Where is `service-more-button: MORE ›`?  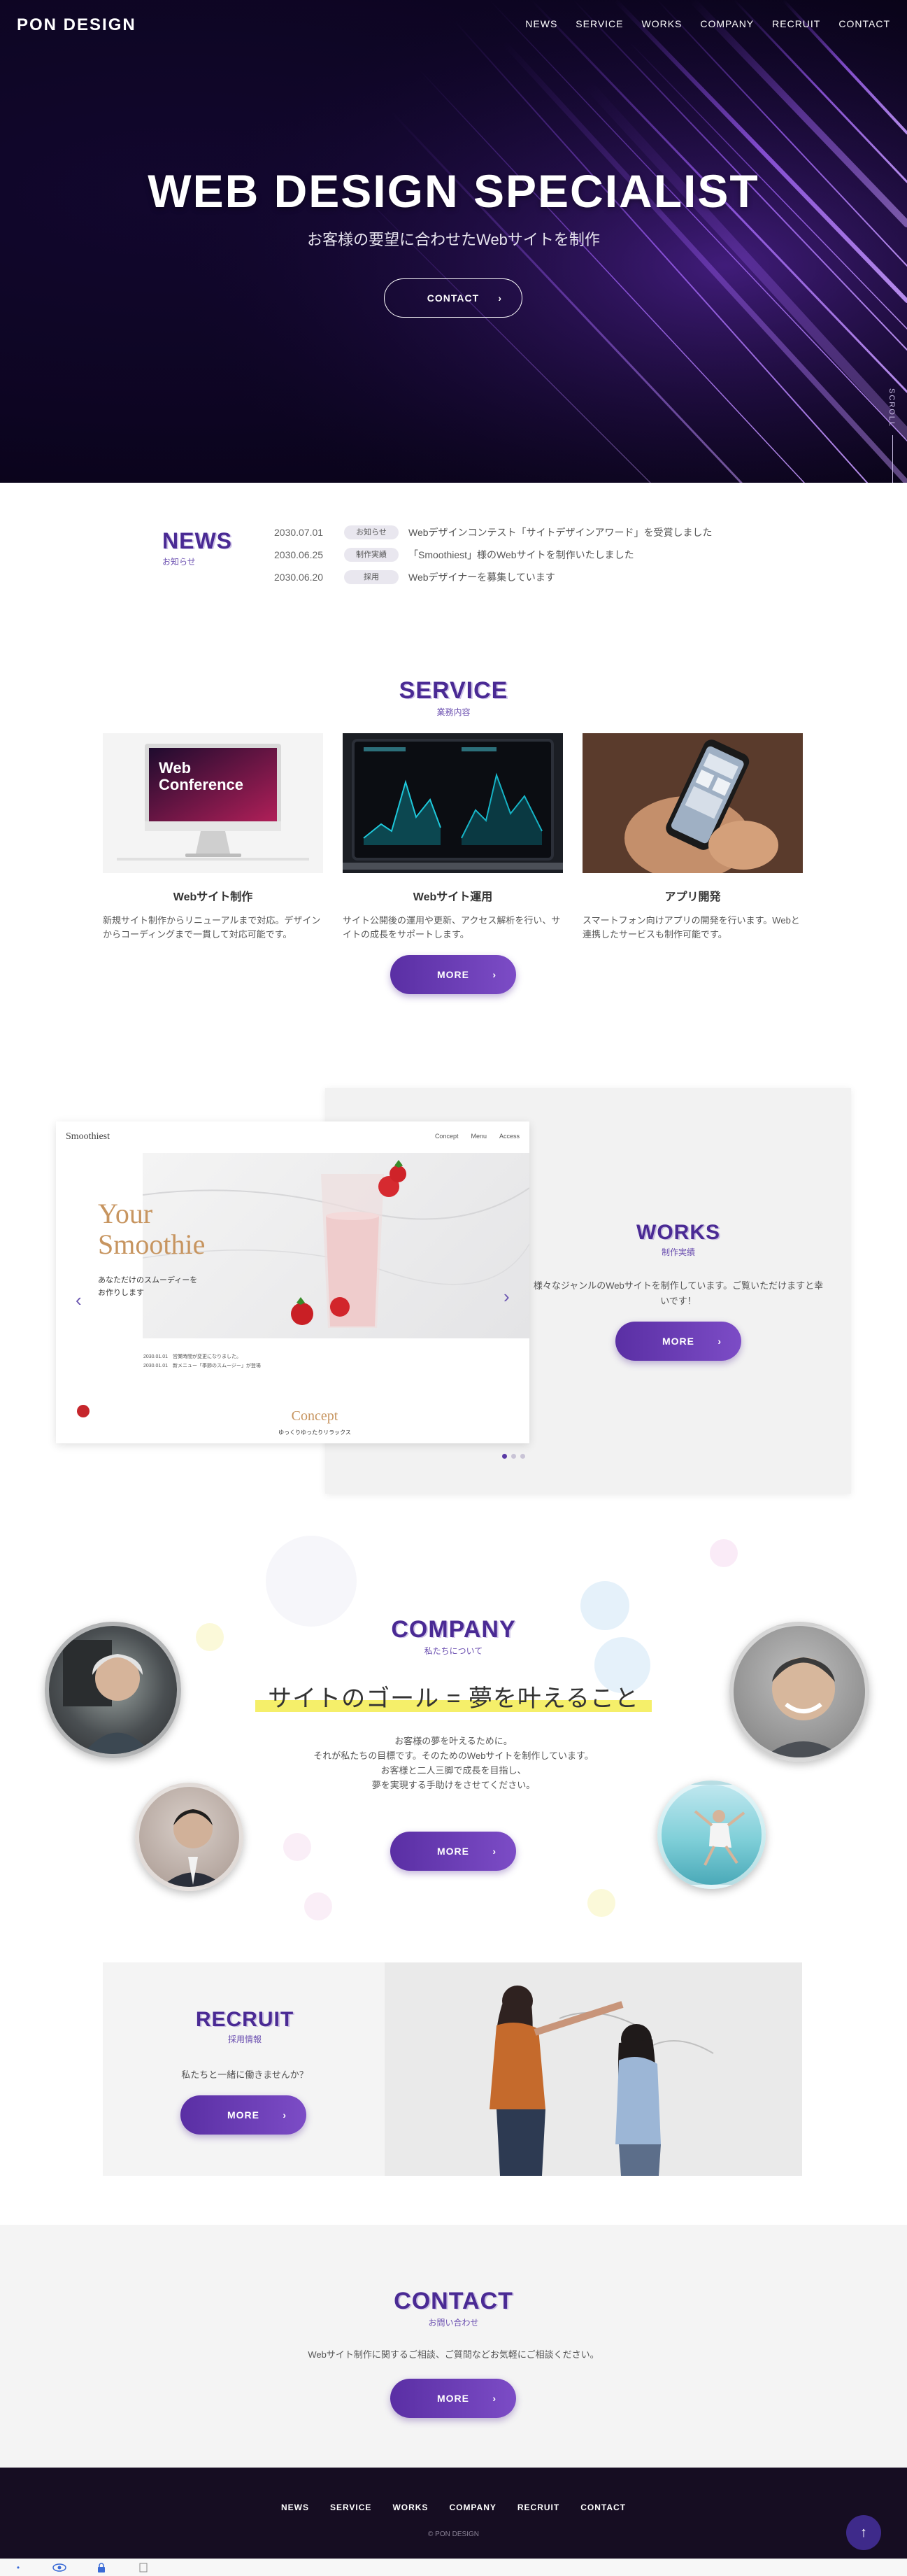
service-more-button: MORE › is located at coordinates (453, 974).